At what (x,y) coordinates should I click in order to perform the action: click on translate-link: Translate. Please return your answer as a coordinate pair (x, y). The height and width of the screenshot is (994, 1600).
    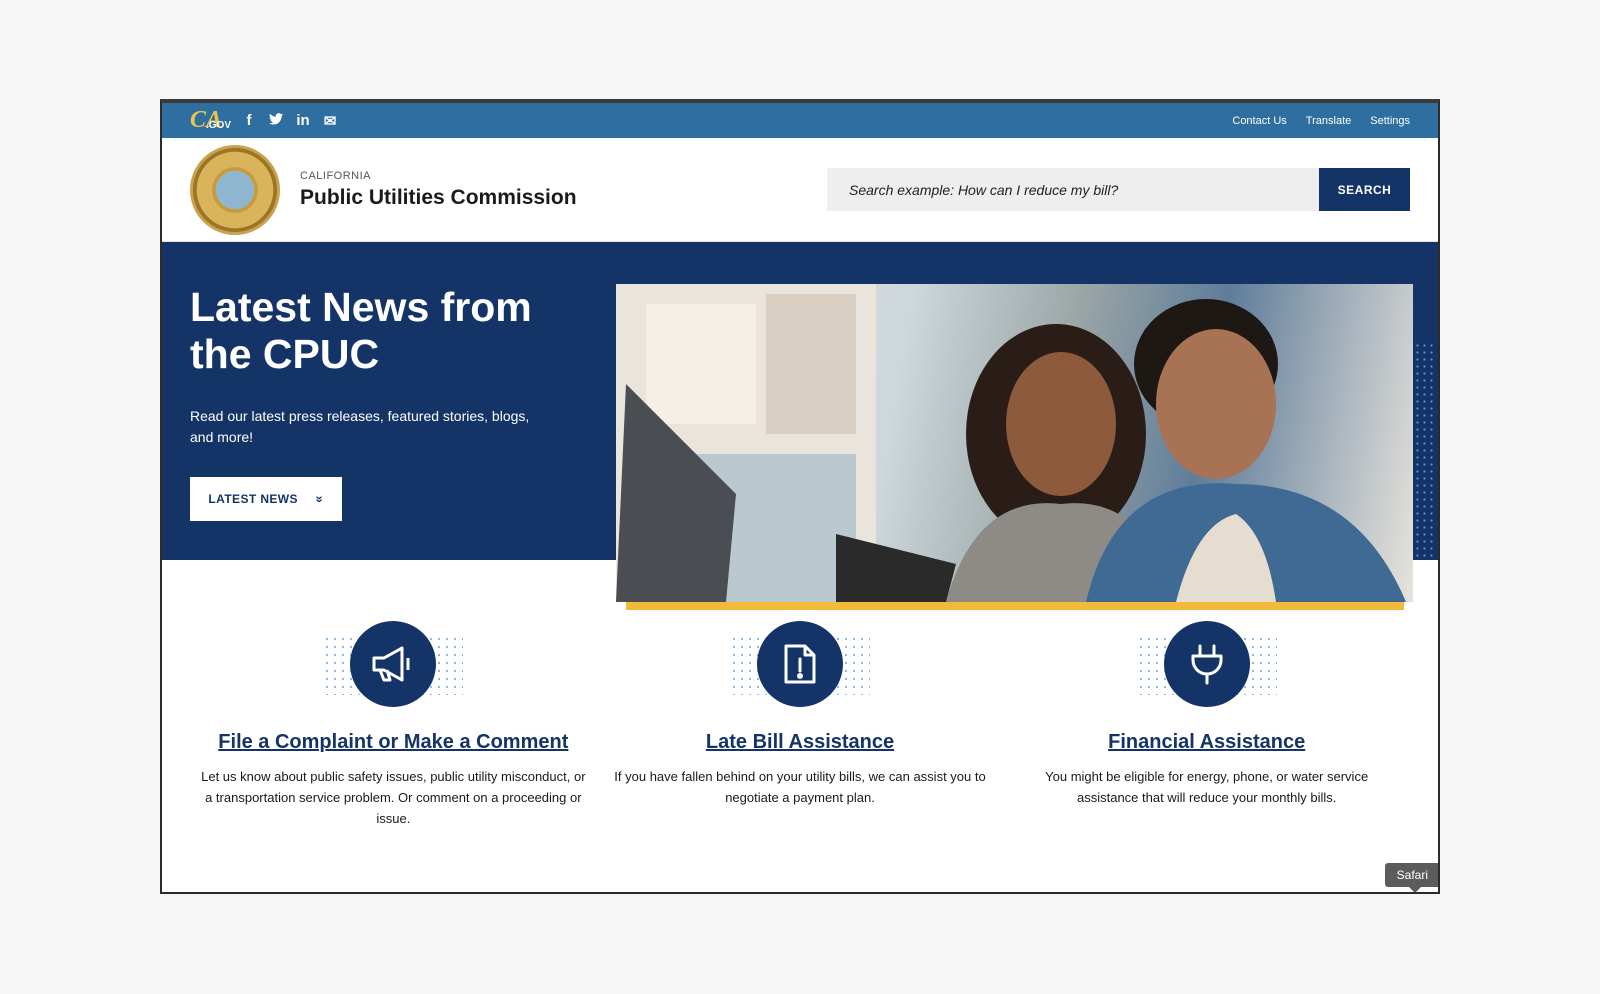
    Looking at the image, I should click on (1328, 121).